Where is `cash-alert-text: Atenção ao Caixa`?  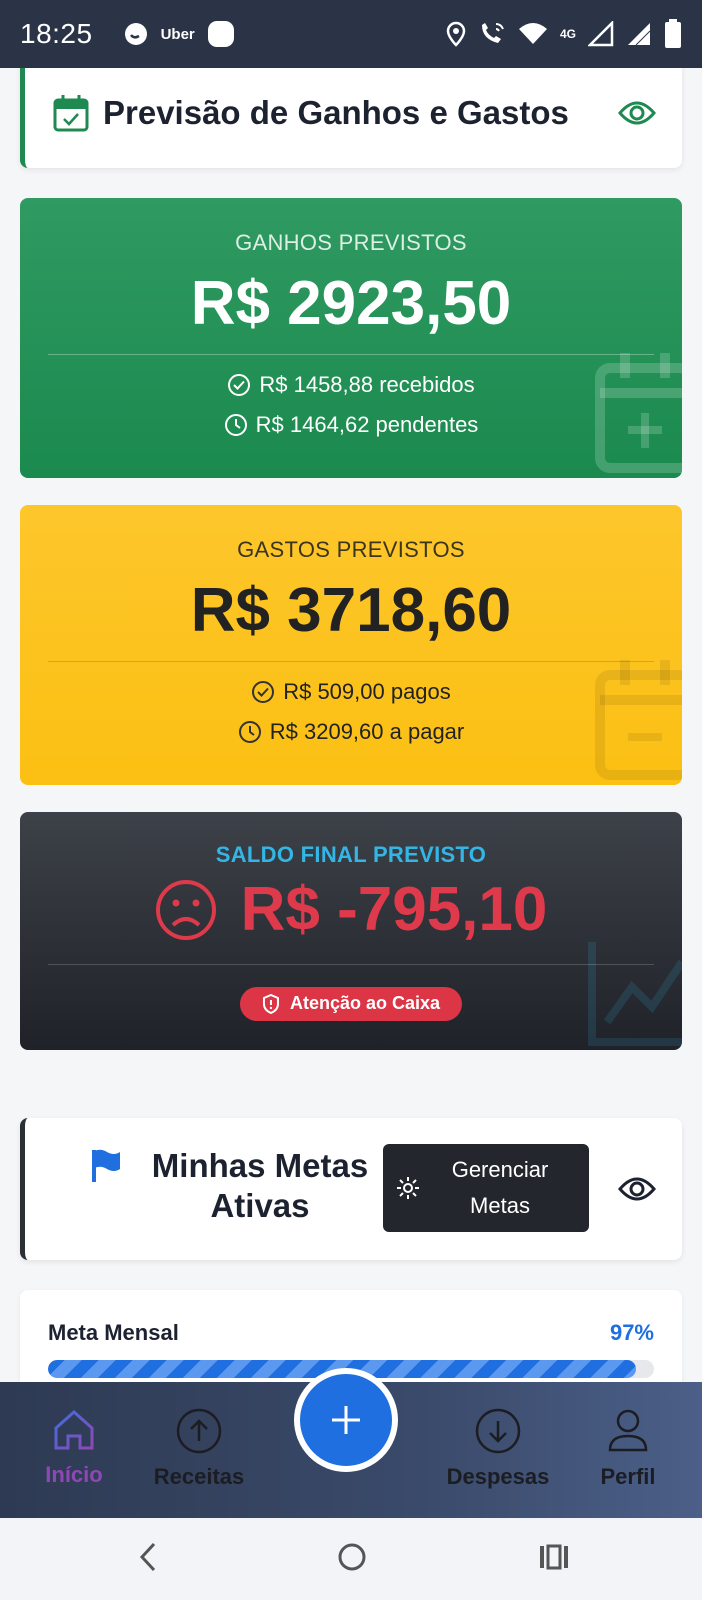
cash-alert-text: Atenção ao Caixa is located at coordinates (365, 1003).